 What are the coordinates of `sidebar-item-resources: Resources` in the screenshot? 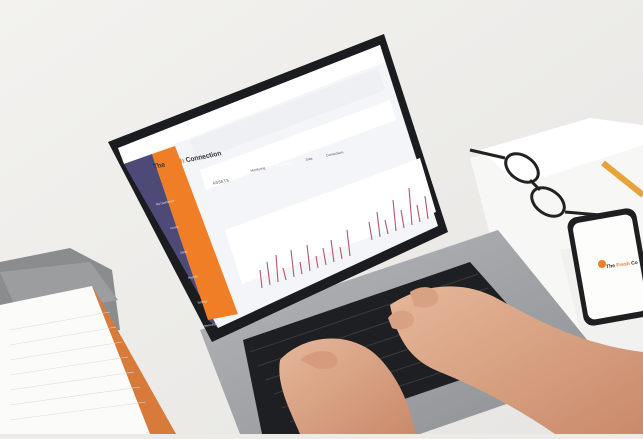 It's located at (210, 325).